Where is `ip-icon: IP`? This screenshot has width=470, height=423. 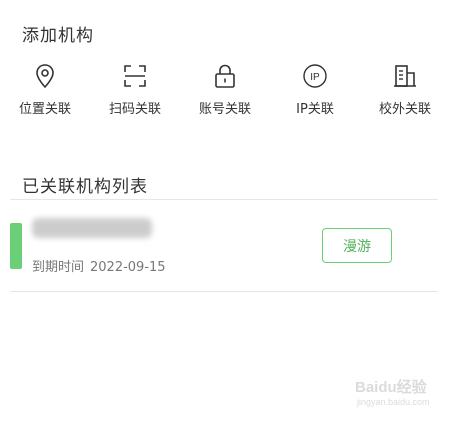
ip-icon: IP is located at coordinates (315, 76).